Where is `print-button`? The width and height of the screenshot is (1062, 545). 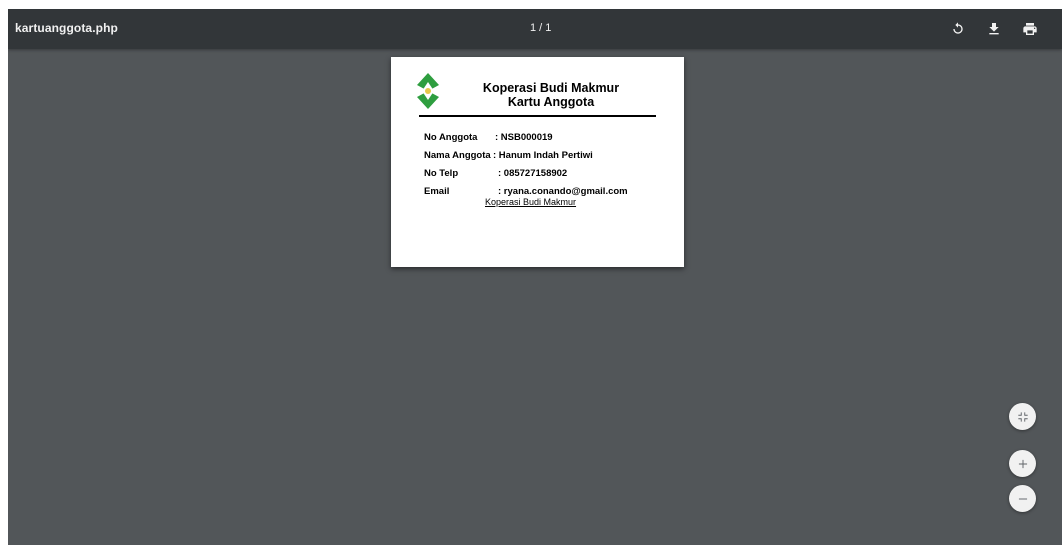
print-button is located at coordinates (1030, 29).